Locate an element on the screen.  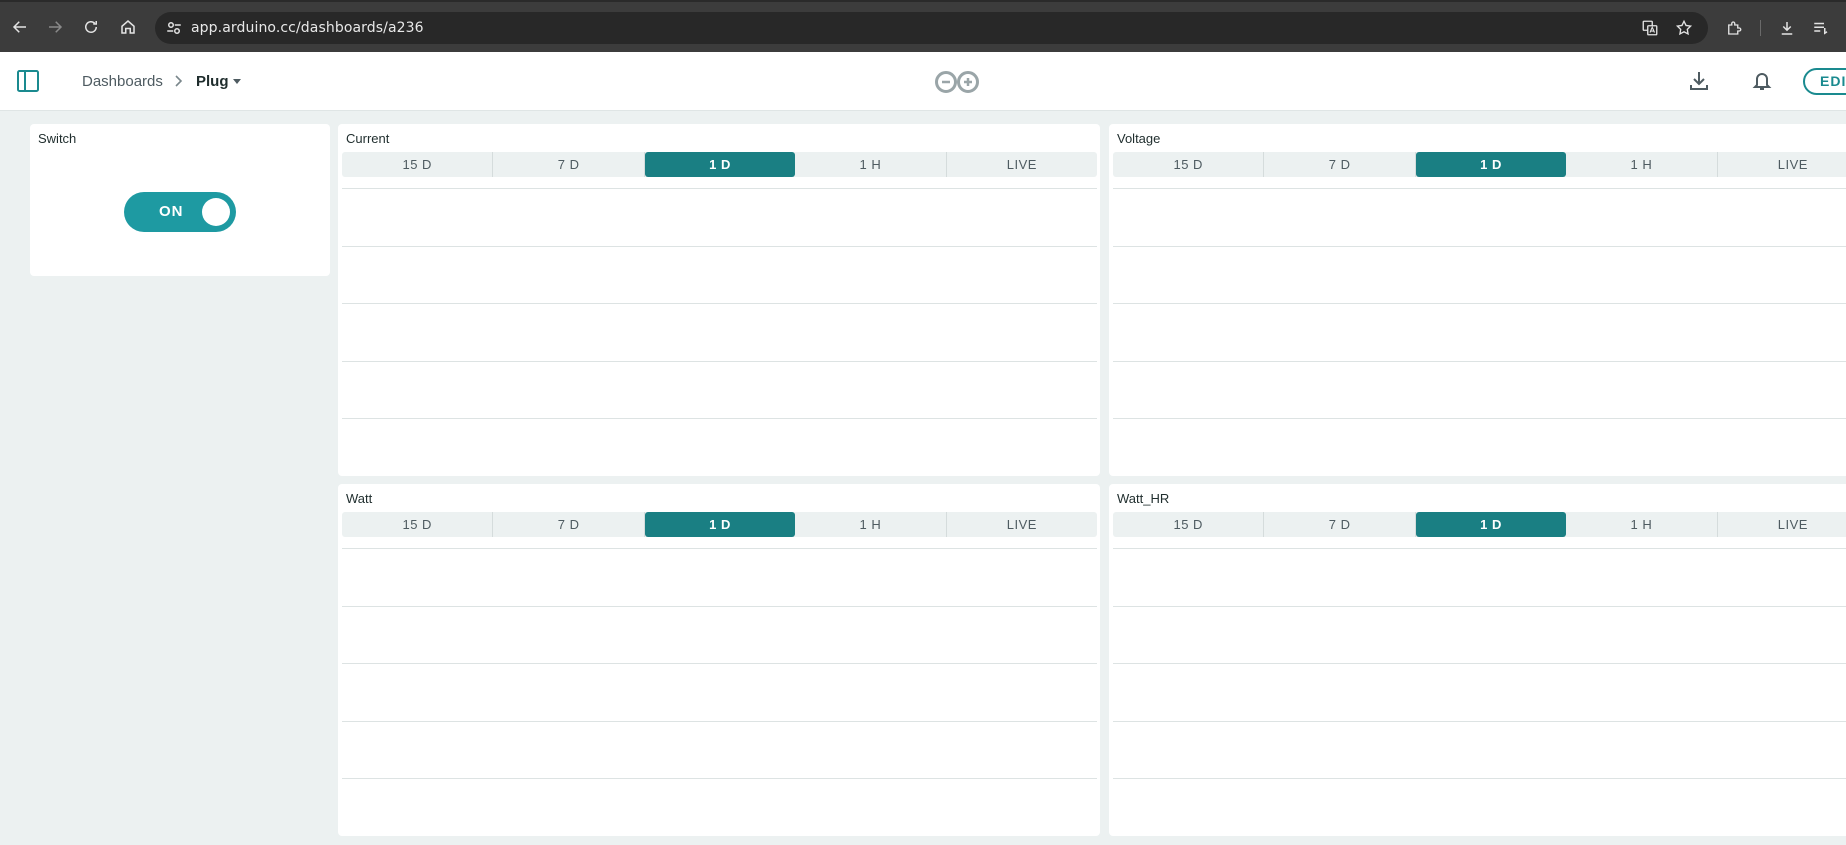
translate-icon is located at coordinates (1650, 28).